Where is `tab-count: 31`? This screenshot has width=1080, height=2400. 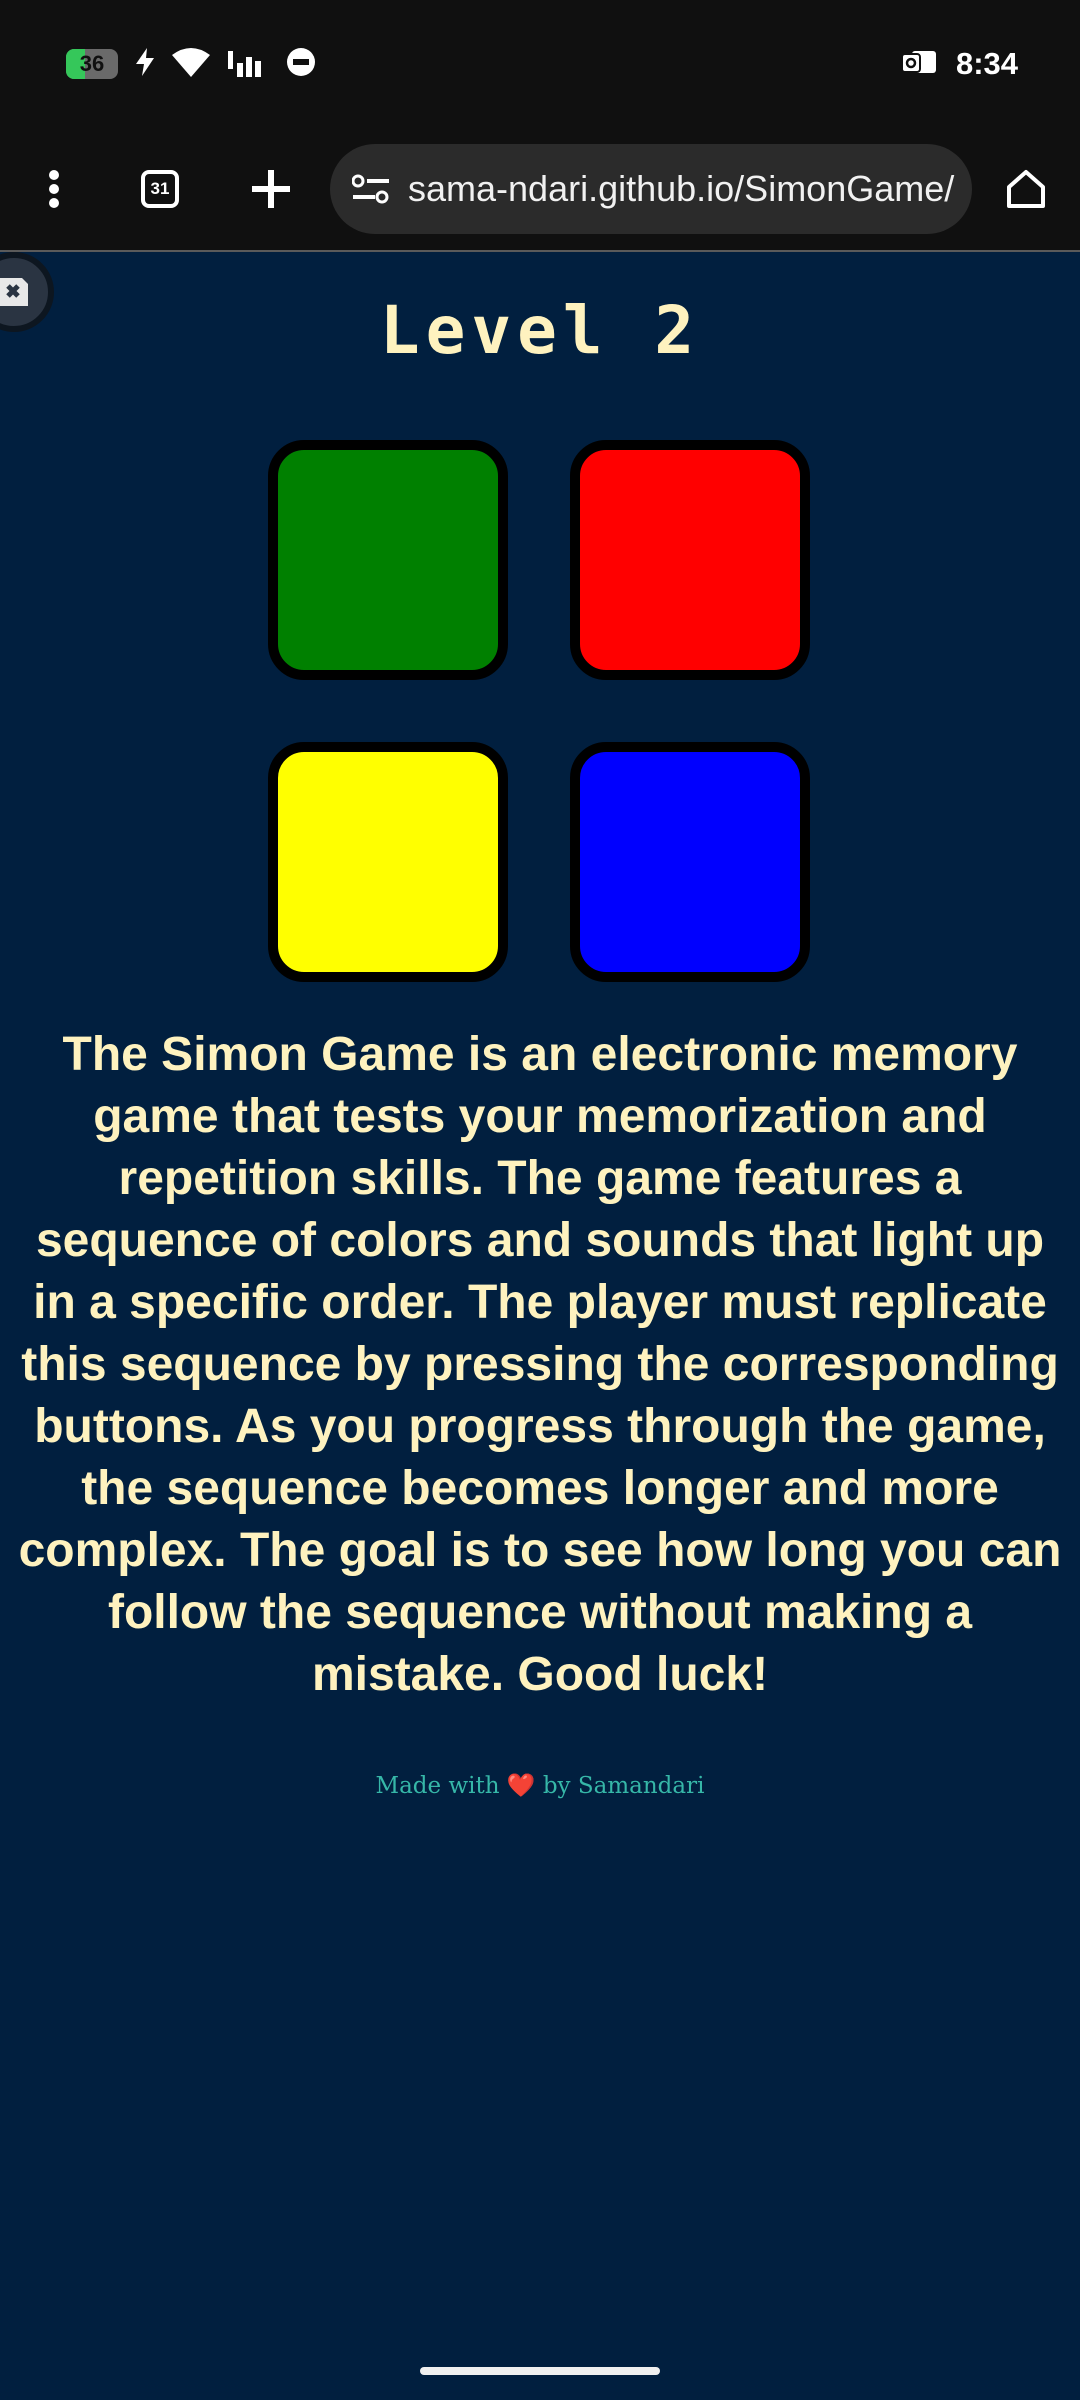
tab-count: 31 is located at coordinates (160, 189).